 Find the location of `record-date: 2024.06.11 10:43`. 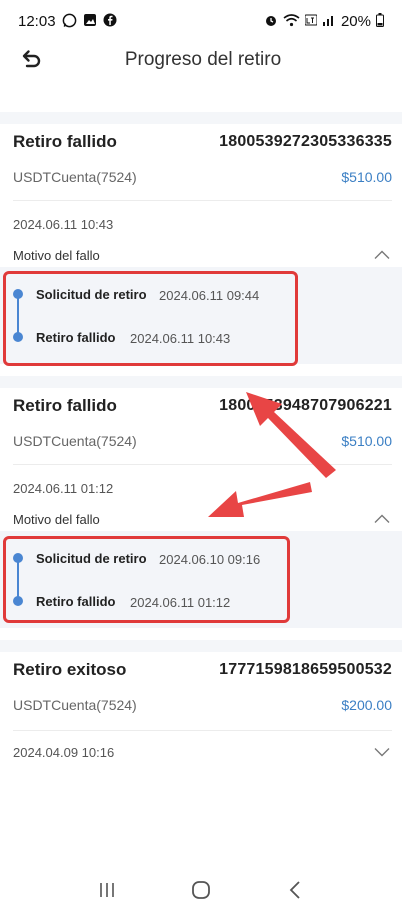

record-date: 2024.06.11 10:43 is located at coordinates (63, 224).